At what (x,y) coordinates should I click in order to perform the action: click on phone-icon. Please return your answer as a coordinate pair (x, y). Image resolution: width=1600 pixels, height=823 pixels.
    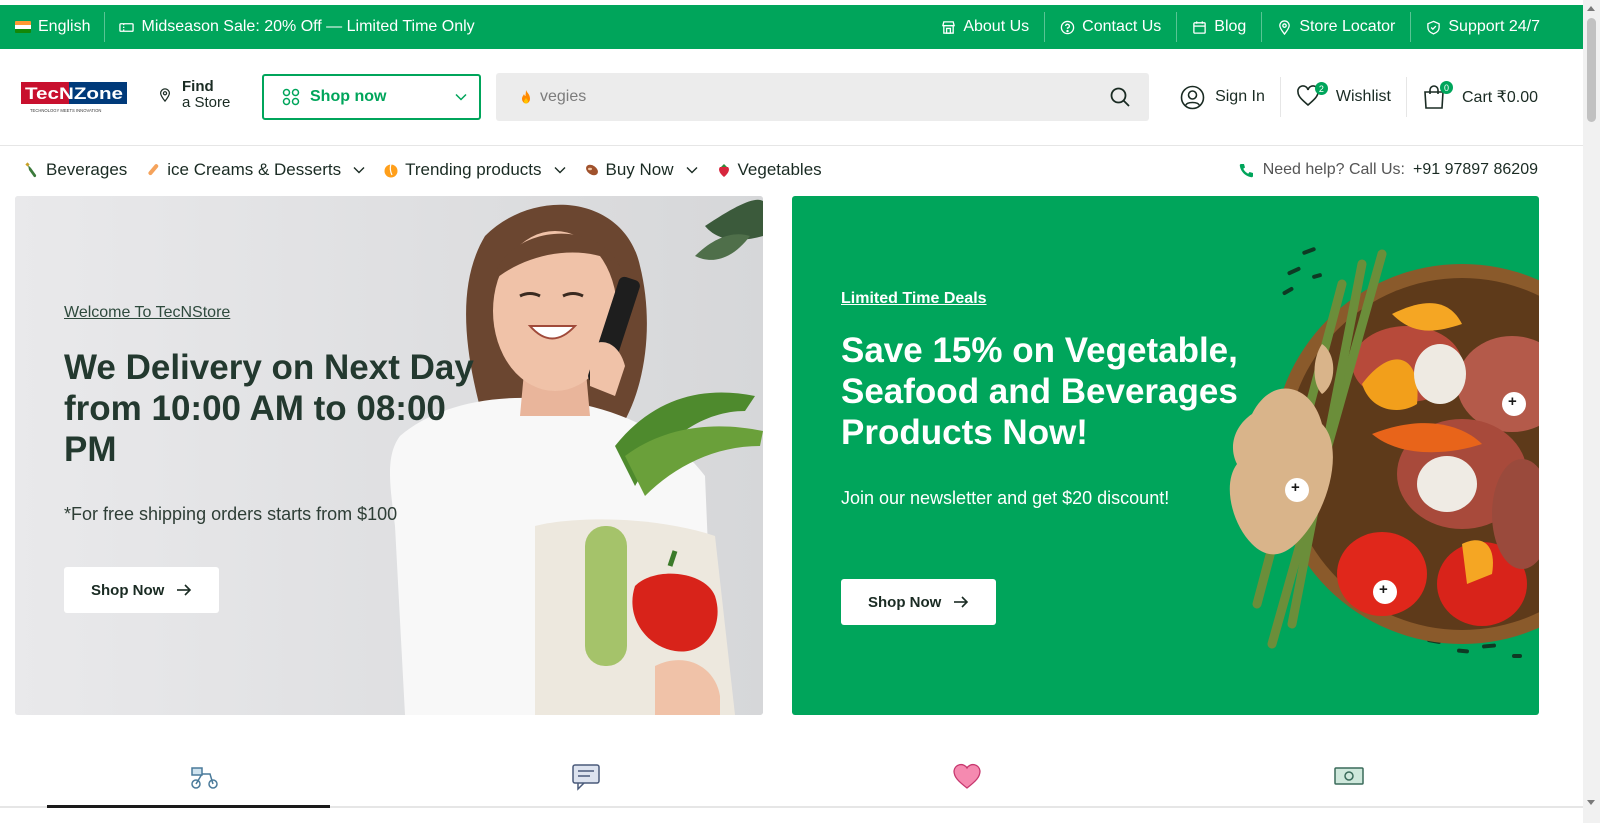
    Looking at the image, I should click on (1246, 170).